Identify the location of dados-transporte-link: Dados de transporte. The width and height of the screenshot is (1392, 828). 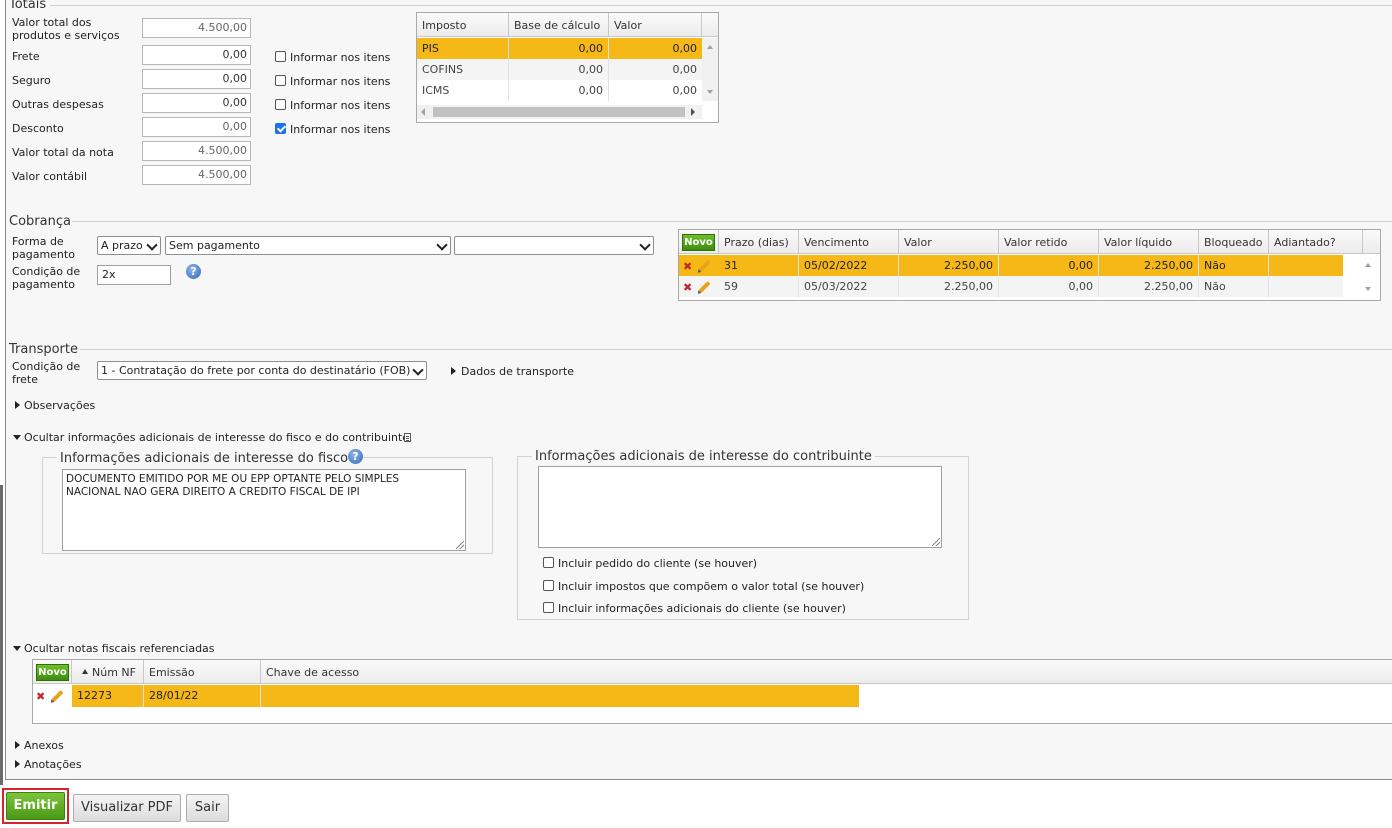
(517, 371).